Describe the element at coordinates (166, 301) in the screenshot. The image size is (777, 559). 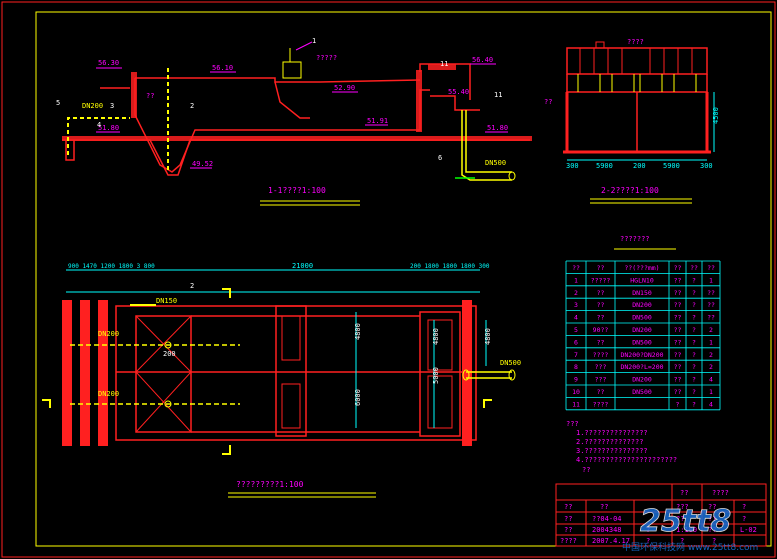
I see `plan-pipe-dn150: DN150` at that location.